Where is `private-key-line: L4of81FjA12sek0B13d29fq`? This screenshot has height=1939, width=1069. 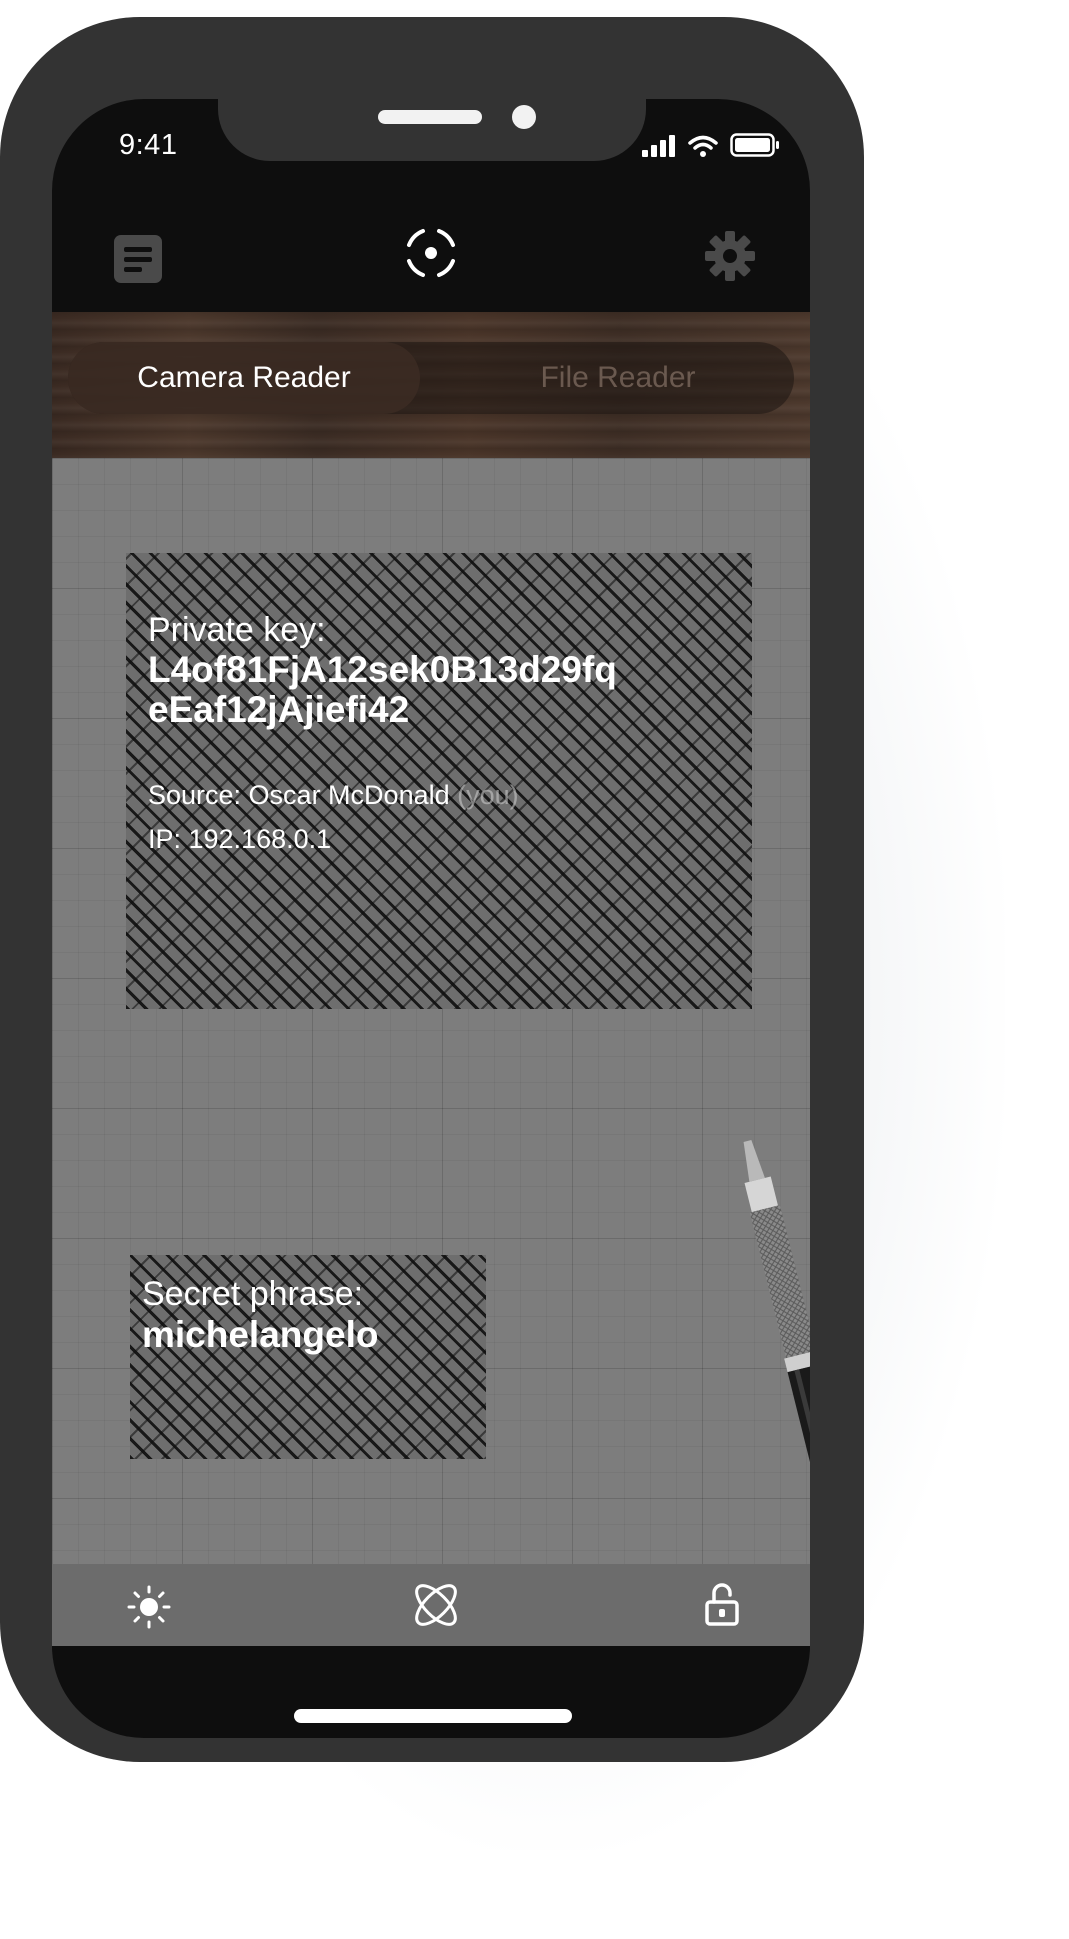 private-key-line: L4of81FjA12sek0B13d29fq is located at coordinates (382, 669).